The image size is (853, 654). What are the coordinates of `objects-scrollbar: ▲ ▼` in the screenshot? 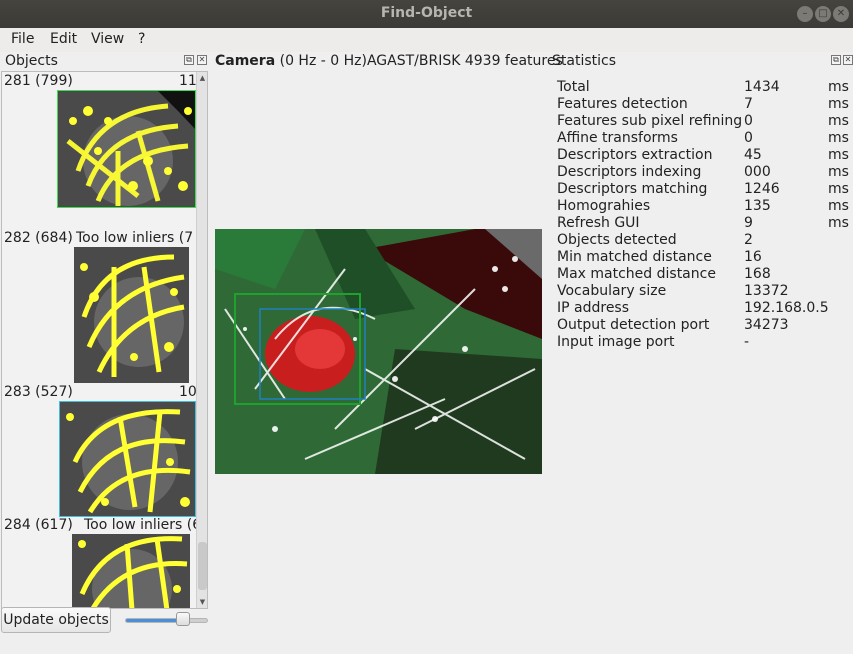 It's located at (201, 340).